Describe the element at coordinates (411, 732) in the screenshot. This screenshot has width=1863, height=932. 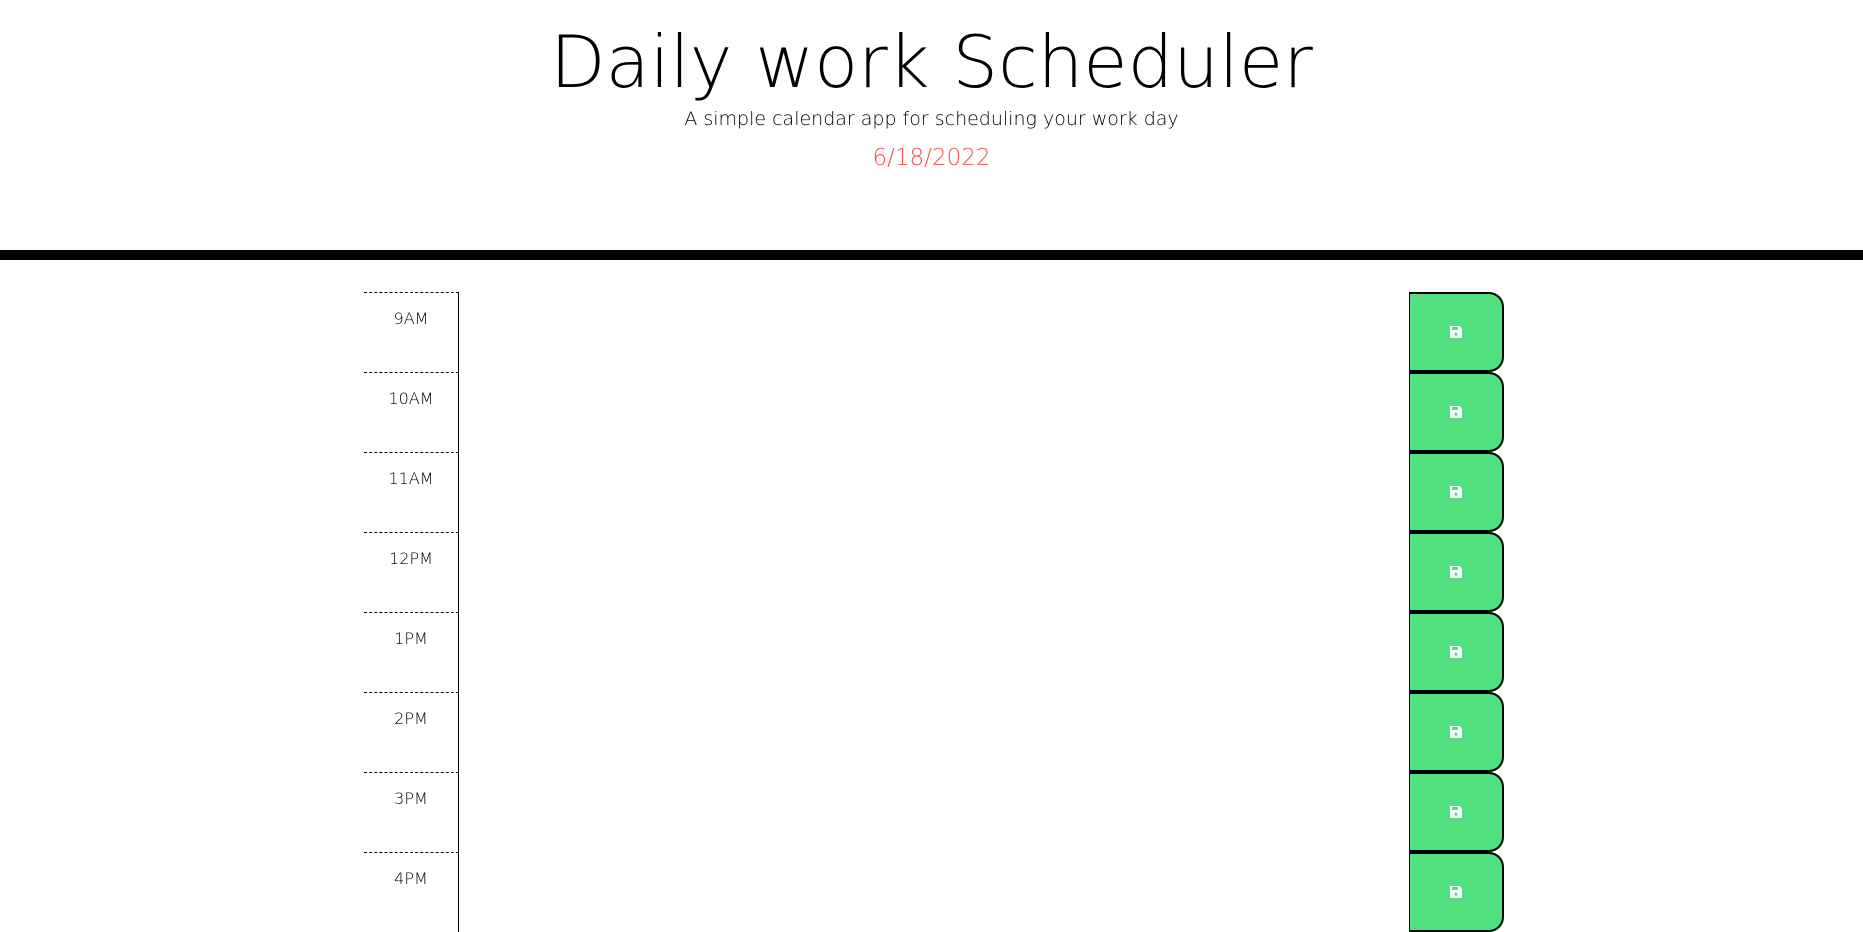
I see `hour-label: 2PM` at that location.